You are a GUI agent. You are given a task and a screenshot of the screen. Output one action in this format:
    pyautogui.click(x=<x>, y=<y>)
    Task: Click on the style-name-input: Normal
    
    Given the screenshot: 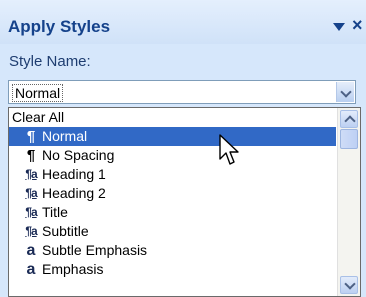 What is the action you would take?
    pyautogui.click(x=38, y=93)
    